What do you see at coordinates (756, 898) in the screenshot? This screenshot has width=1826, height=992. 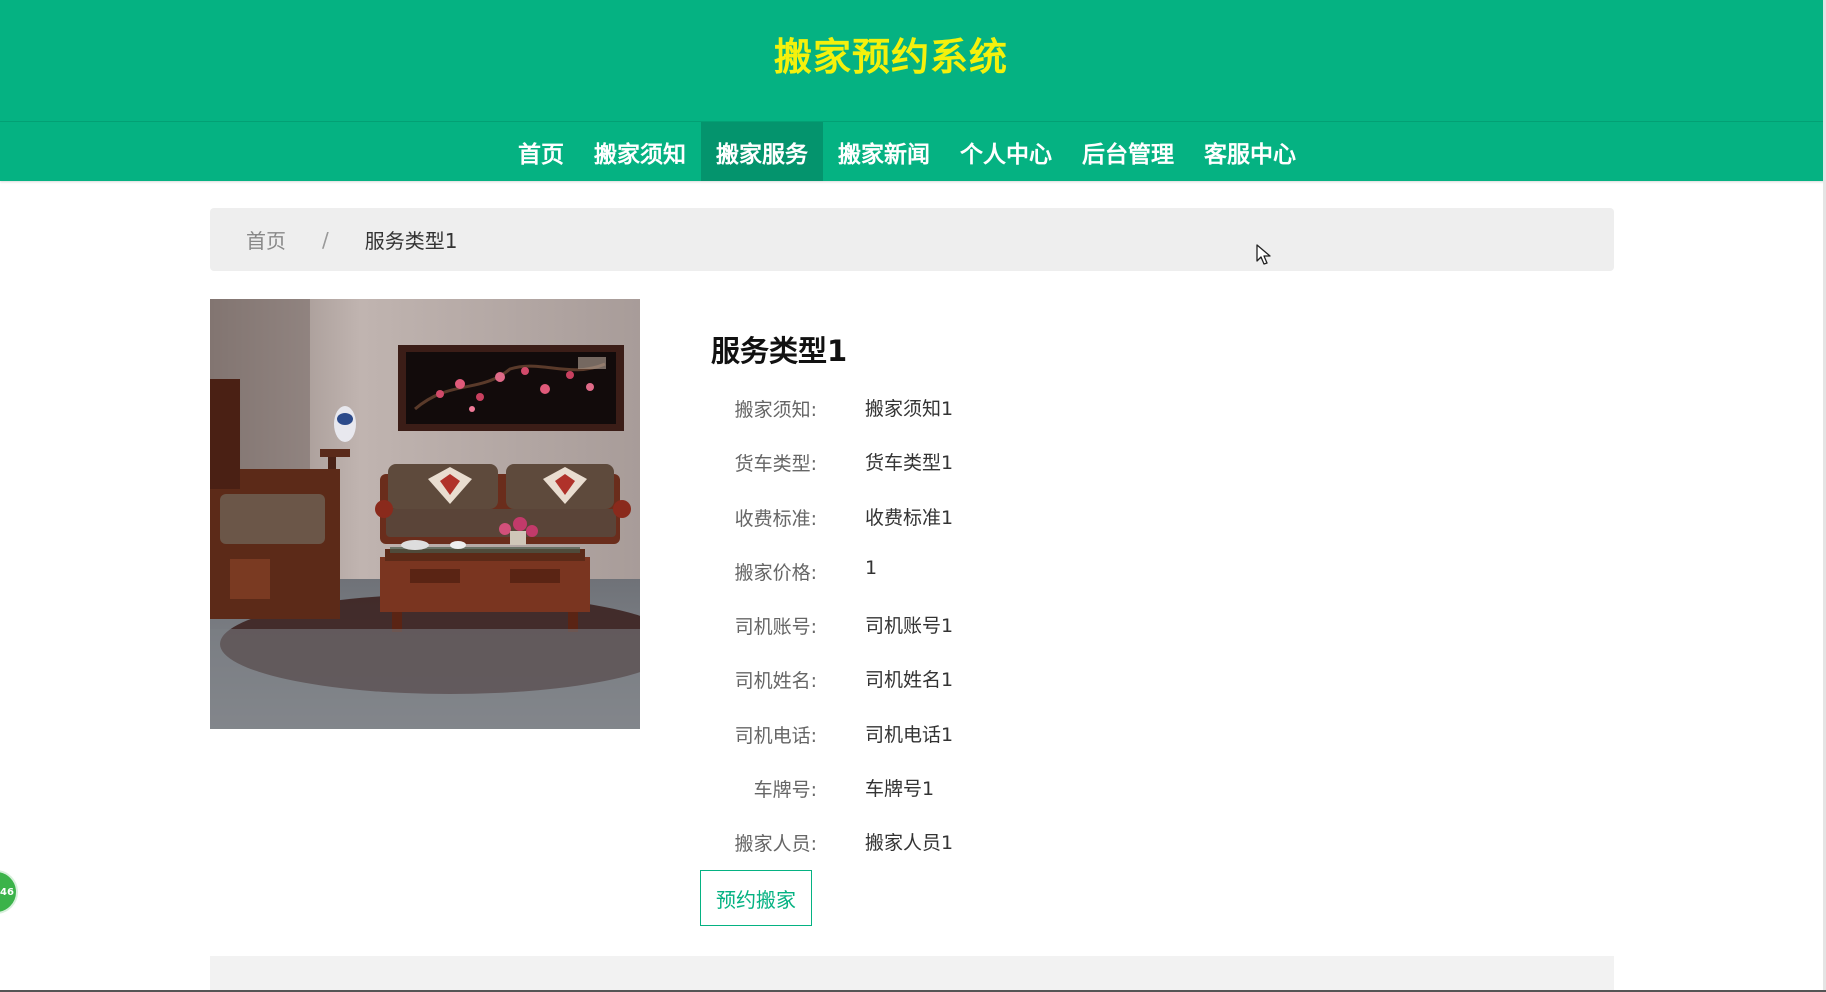 I see `book-moving-button: 预约搬家` at bounding box center [756, 898].